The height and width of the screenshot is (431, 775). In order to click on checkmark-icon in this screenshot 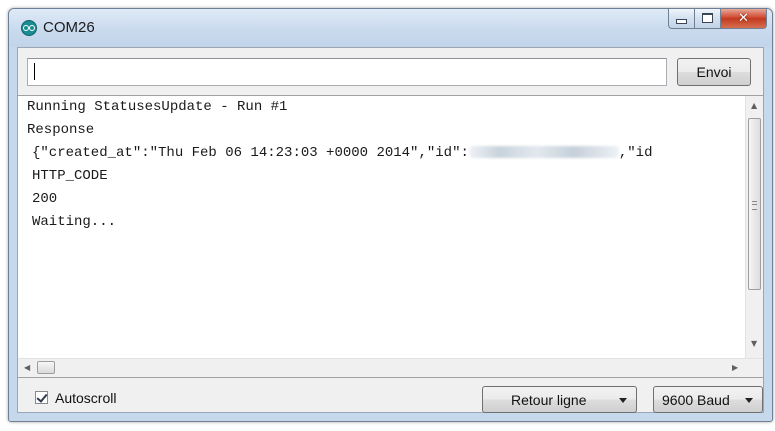, I will do `click(42, 397)`.